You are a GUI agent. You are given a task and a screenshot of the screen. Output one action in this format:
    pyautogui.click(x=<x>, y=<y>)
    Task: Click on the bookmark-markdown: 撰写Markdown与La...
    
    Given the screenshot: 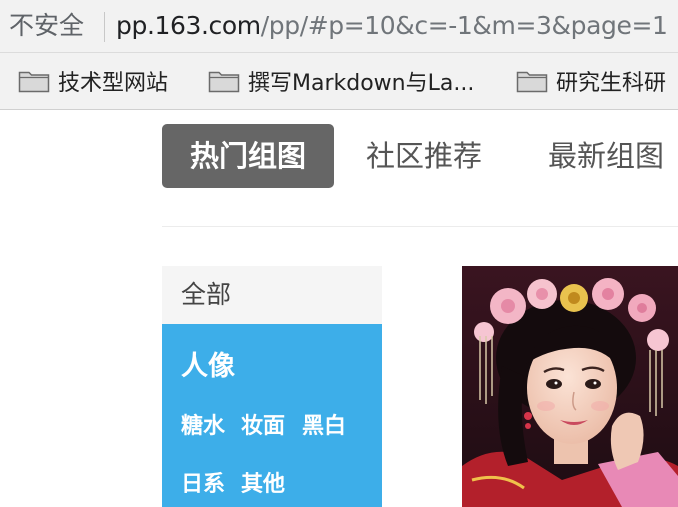 What is the action you would take?
    pyautogui.click(x=341, y=81)
    